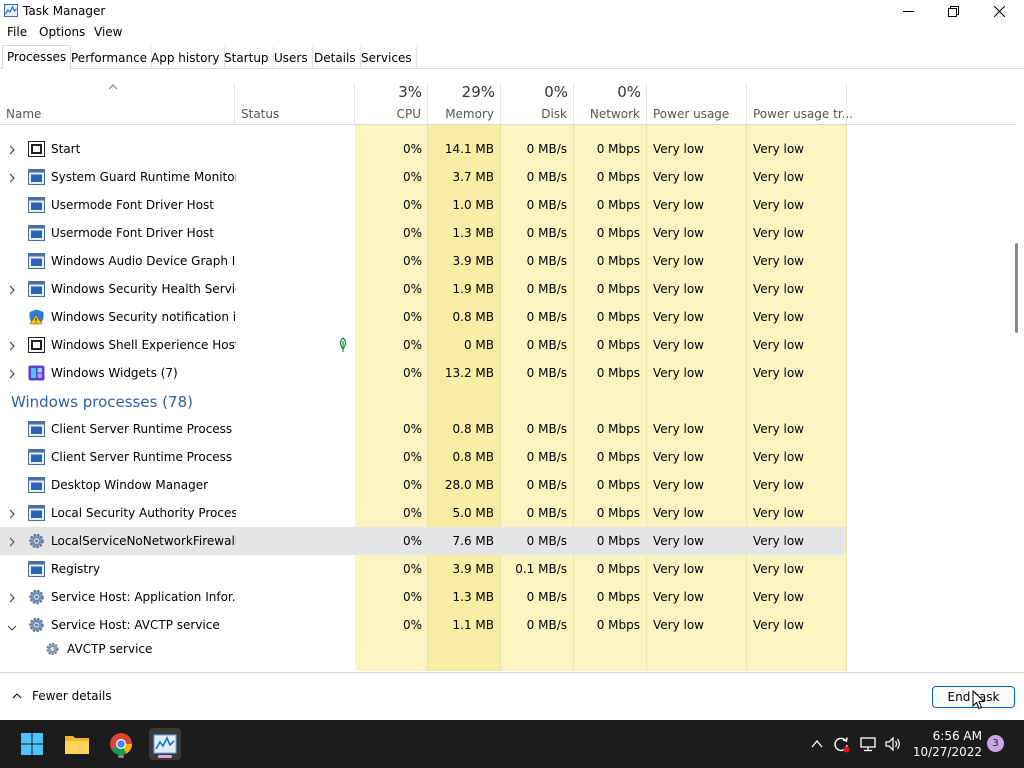 Image resolution: width=1024 pixels, height=768 pixels. What do you see at coordinates (999, 11) in the screenshot?
I see `close-button` at bounding box center [999, 11].